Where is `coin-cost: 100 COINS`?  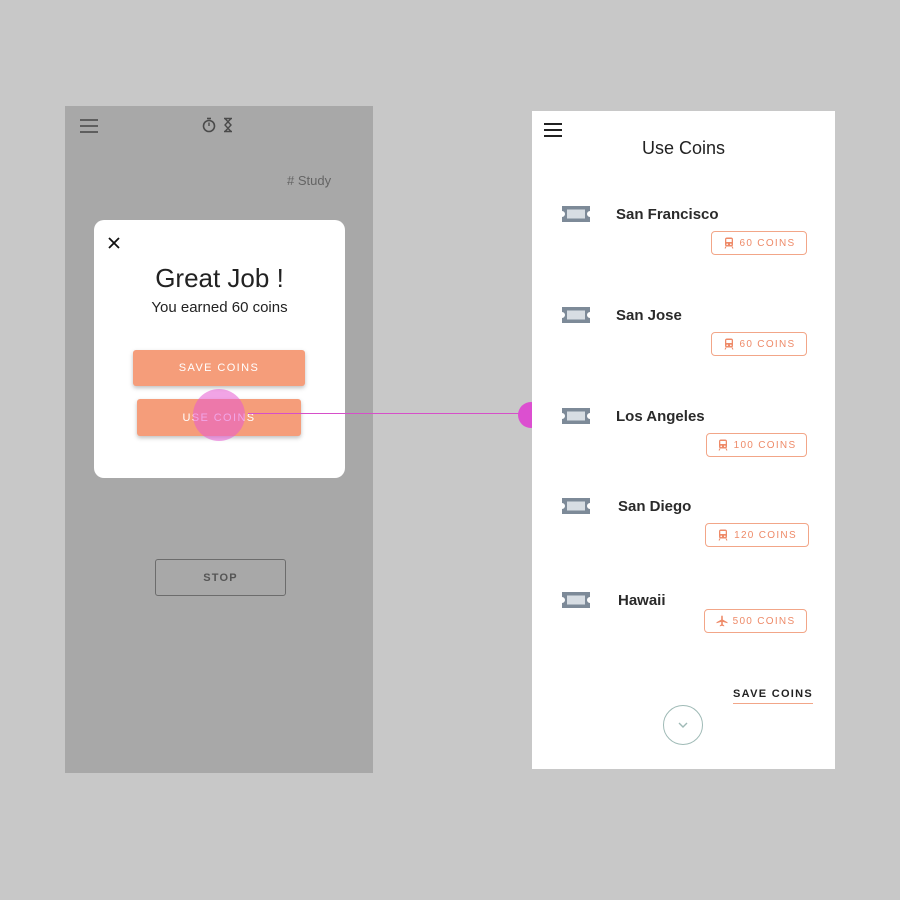
coin-cost: 100 COINS is located at coordinates (765, 445).